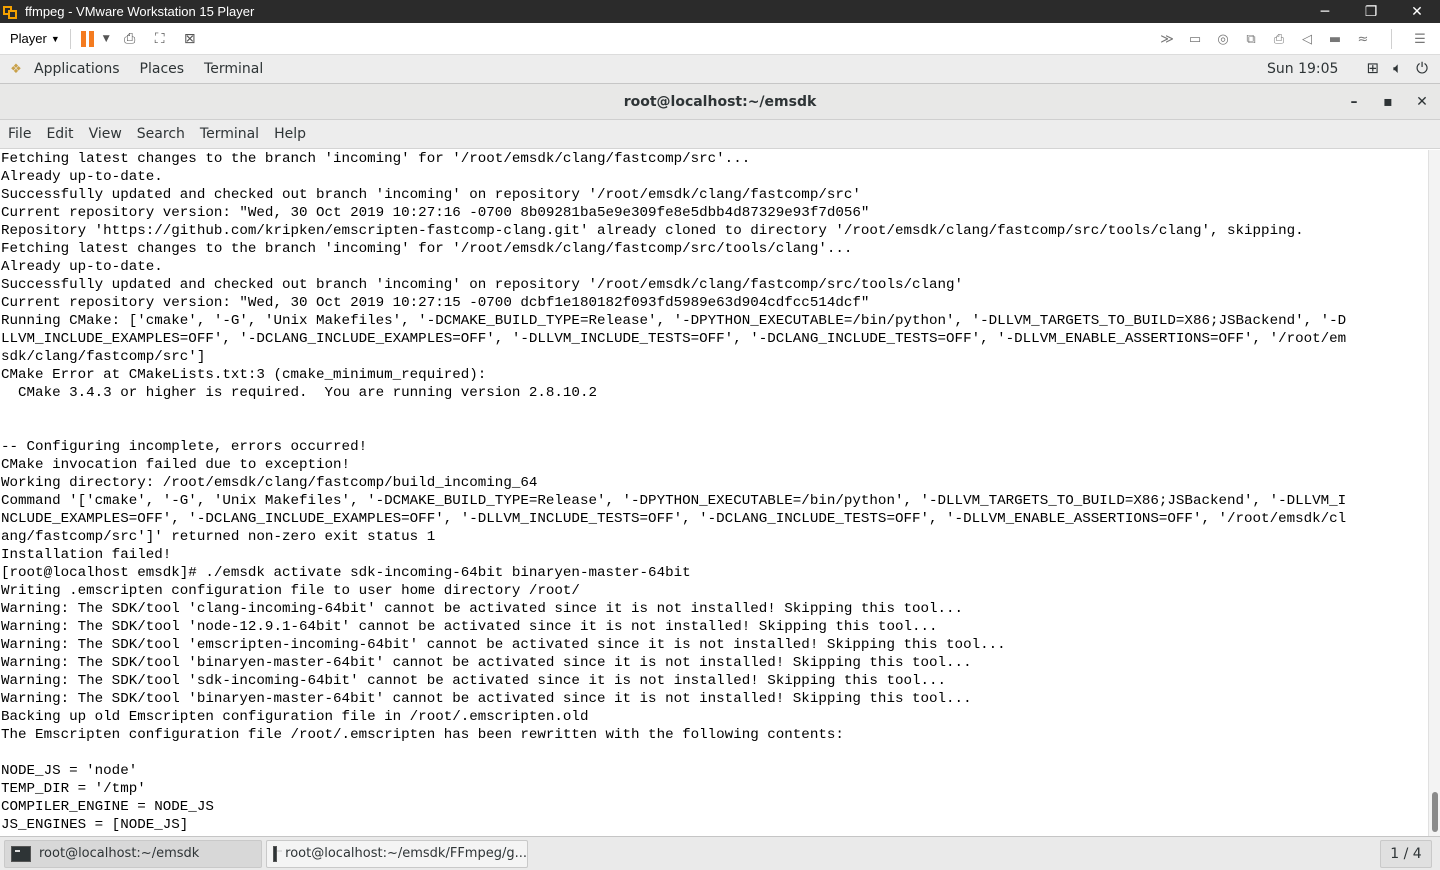  I want to click on terminal-line: Installation failed!, so click(86, 555).